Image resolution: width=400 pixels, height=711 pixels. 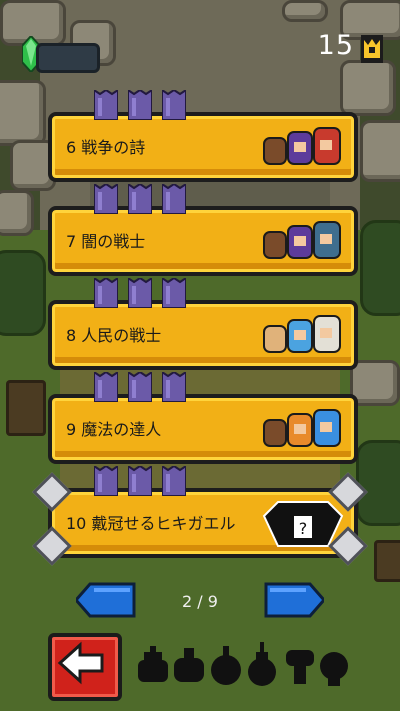 I want to click on level-title: 7 闇の戦士, so click(x=106, y=241).